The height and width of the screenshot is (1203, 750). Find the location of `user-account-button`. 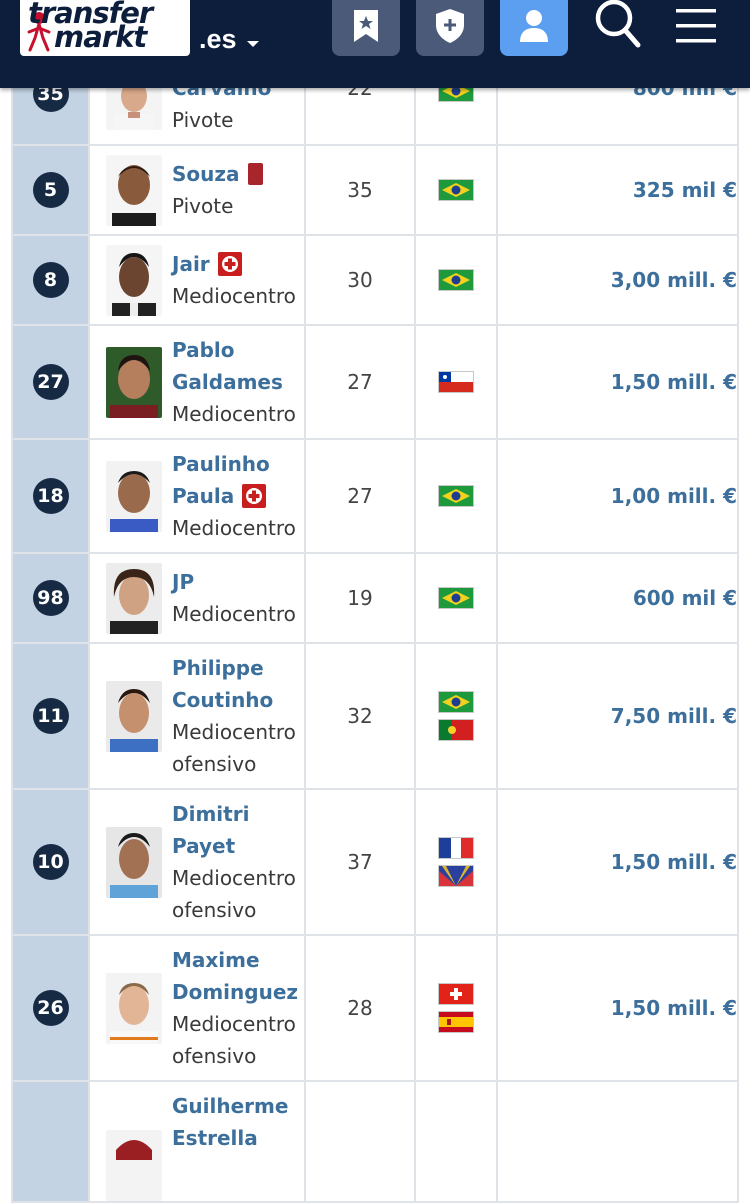

user-account-button is located at coordinates (534, 28).